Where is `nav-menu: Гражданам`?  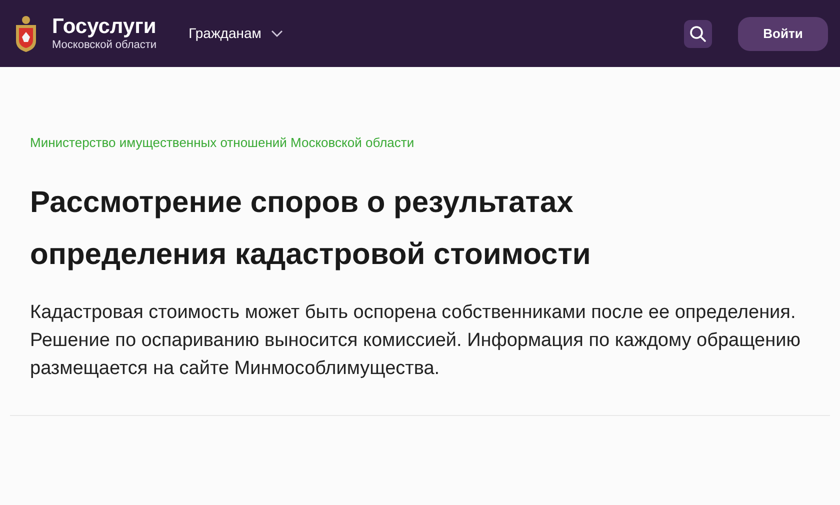
nav-menu: Гражданам is located at coordinates (236, 33).